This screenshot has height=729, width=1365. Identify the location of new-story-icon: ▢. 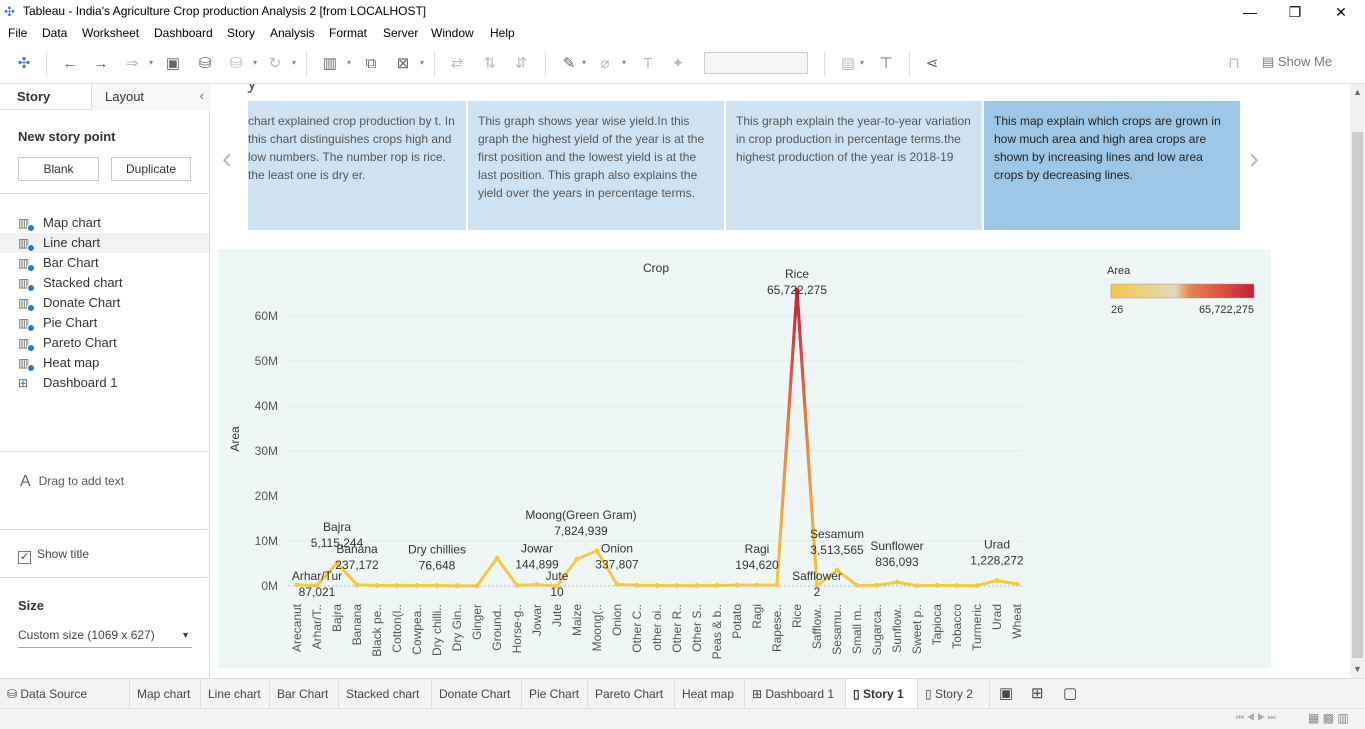
(1071, 694).